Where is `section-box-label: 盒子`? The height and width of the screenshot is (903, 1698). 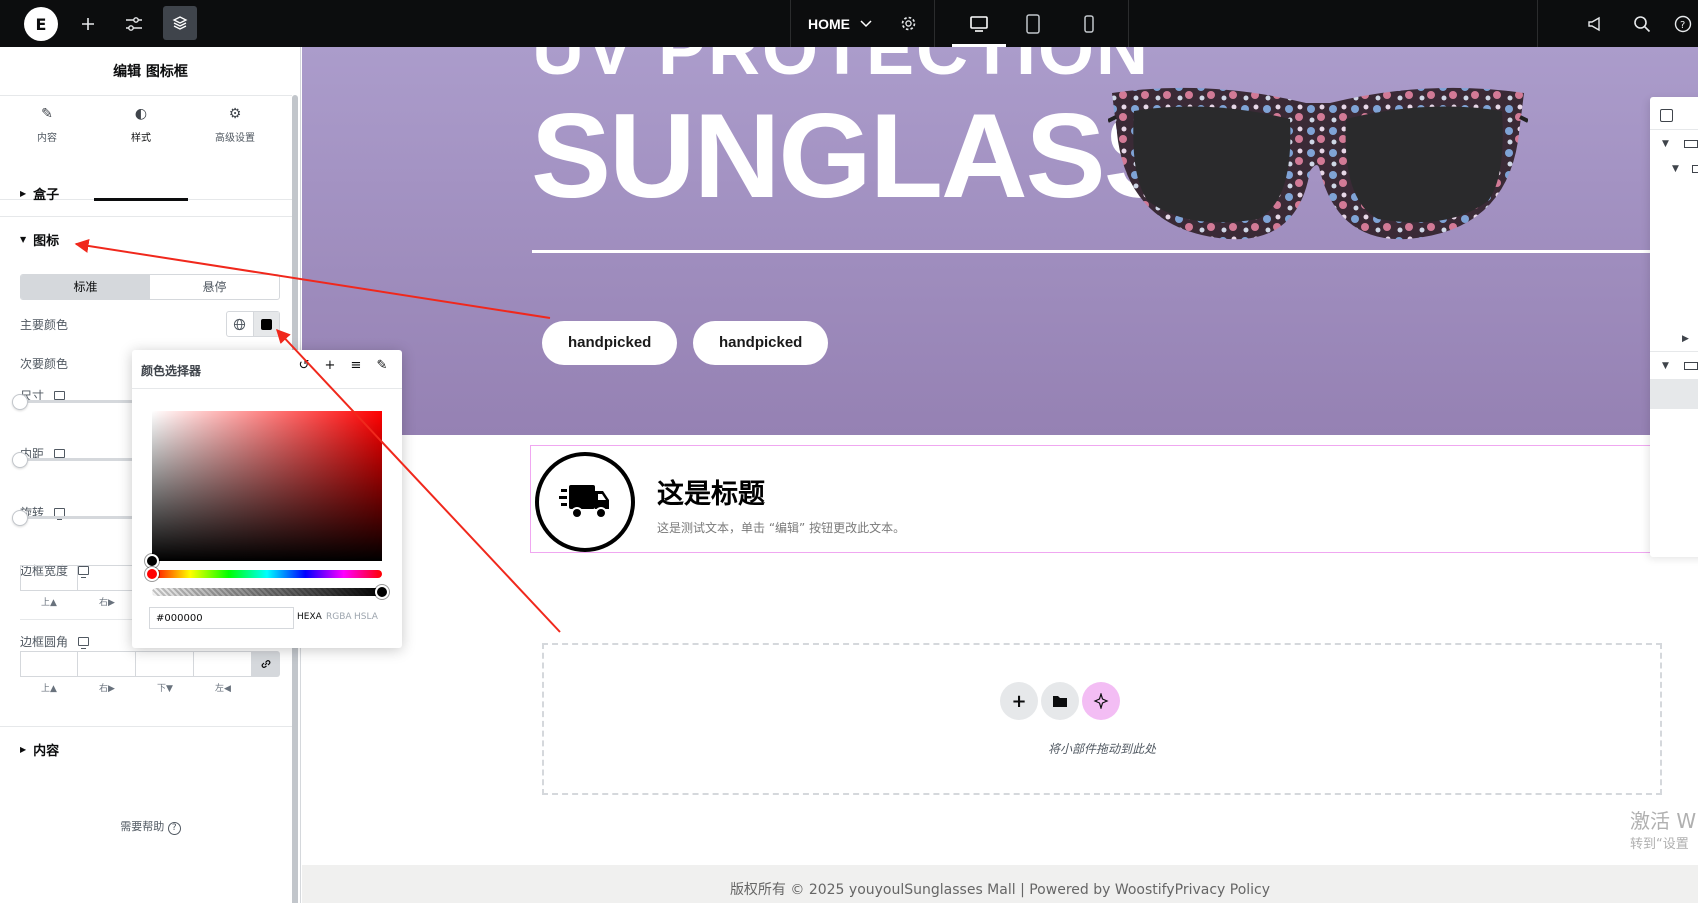
section-box-label: 盒子 is located at coordinates (46, 195).